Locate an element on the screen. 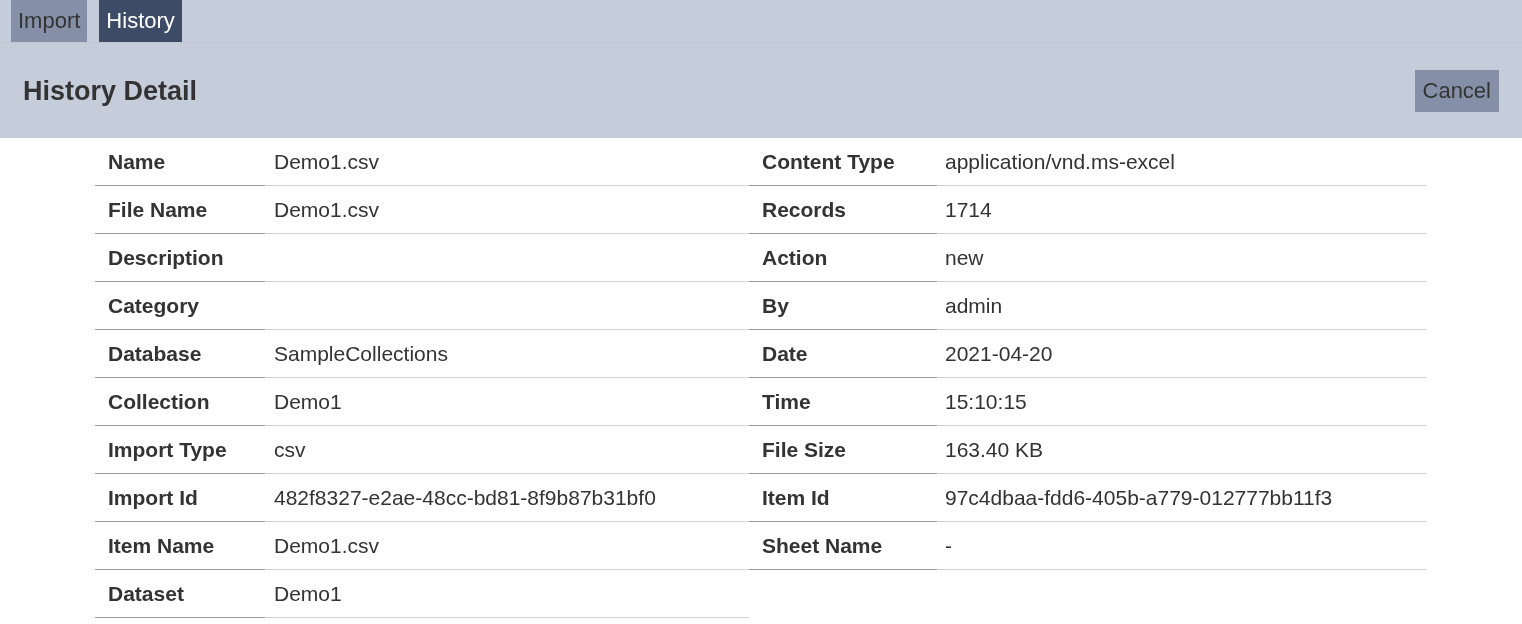  field-value: new is located at coordinates (1182, 258).